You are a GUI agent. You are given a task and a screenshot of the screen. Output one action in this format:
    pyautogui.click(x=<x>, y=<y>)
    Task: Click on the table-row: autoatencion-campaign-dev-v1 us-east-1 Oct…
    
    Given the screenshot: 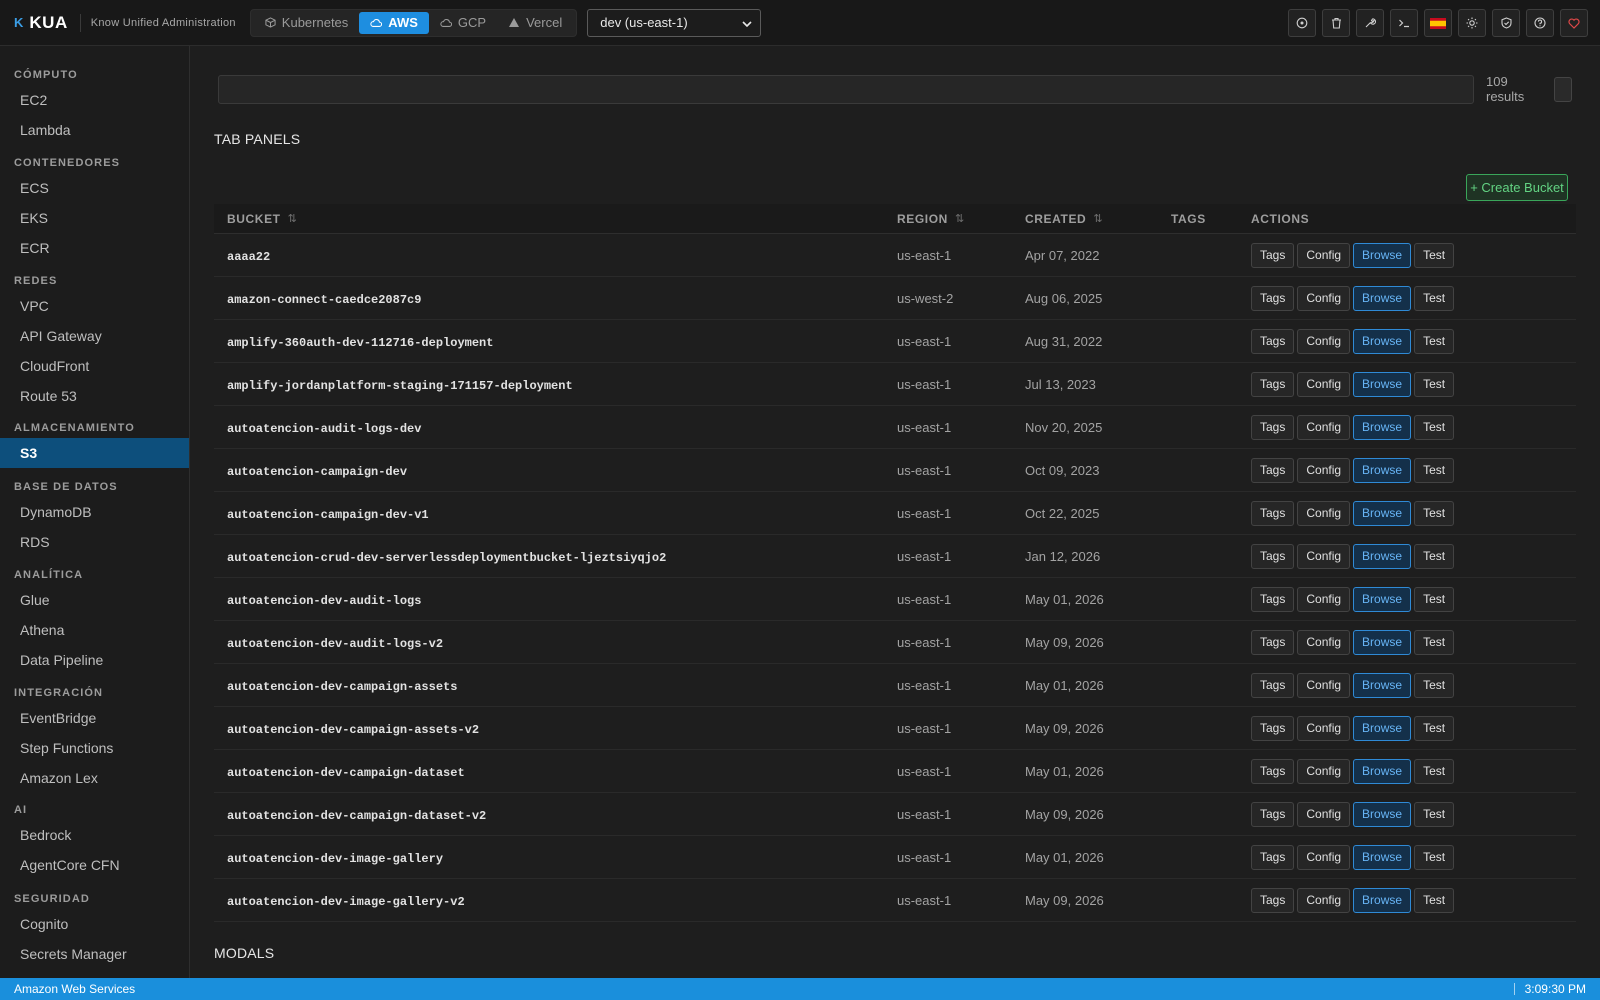 What is the action you would take?
    pyautogui.click(x=895, y=513)
    